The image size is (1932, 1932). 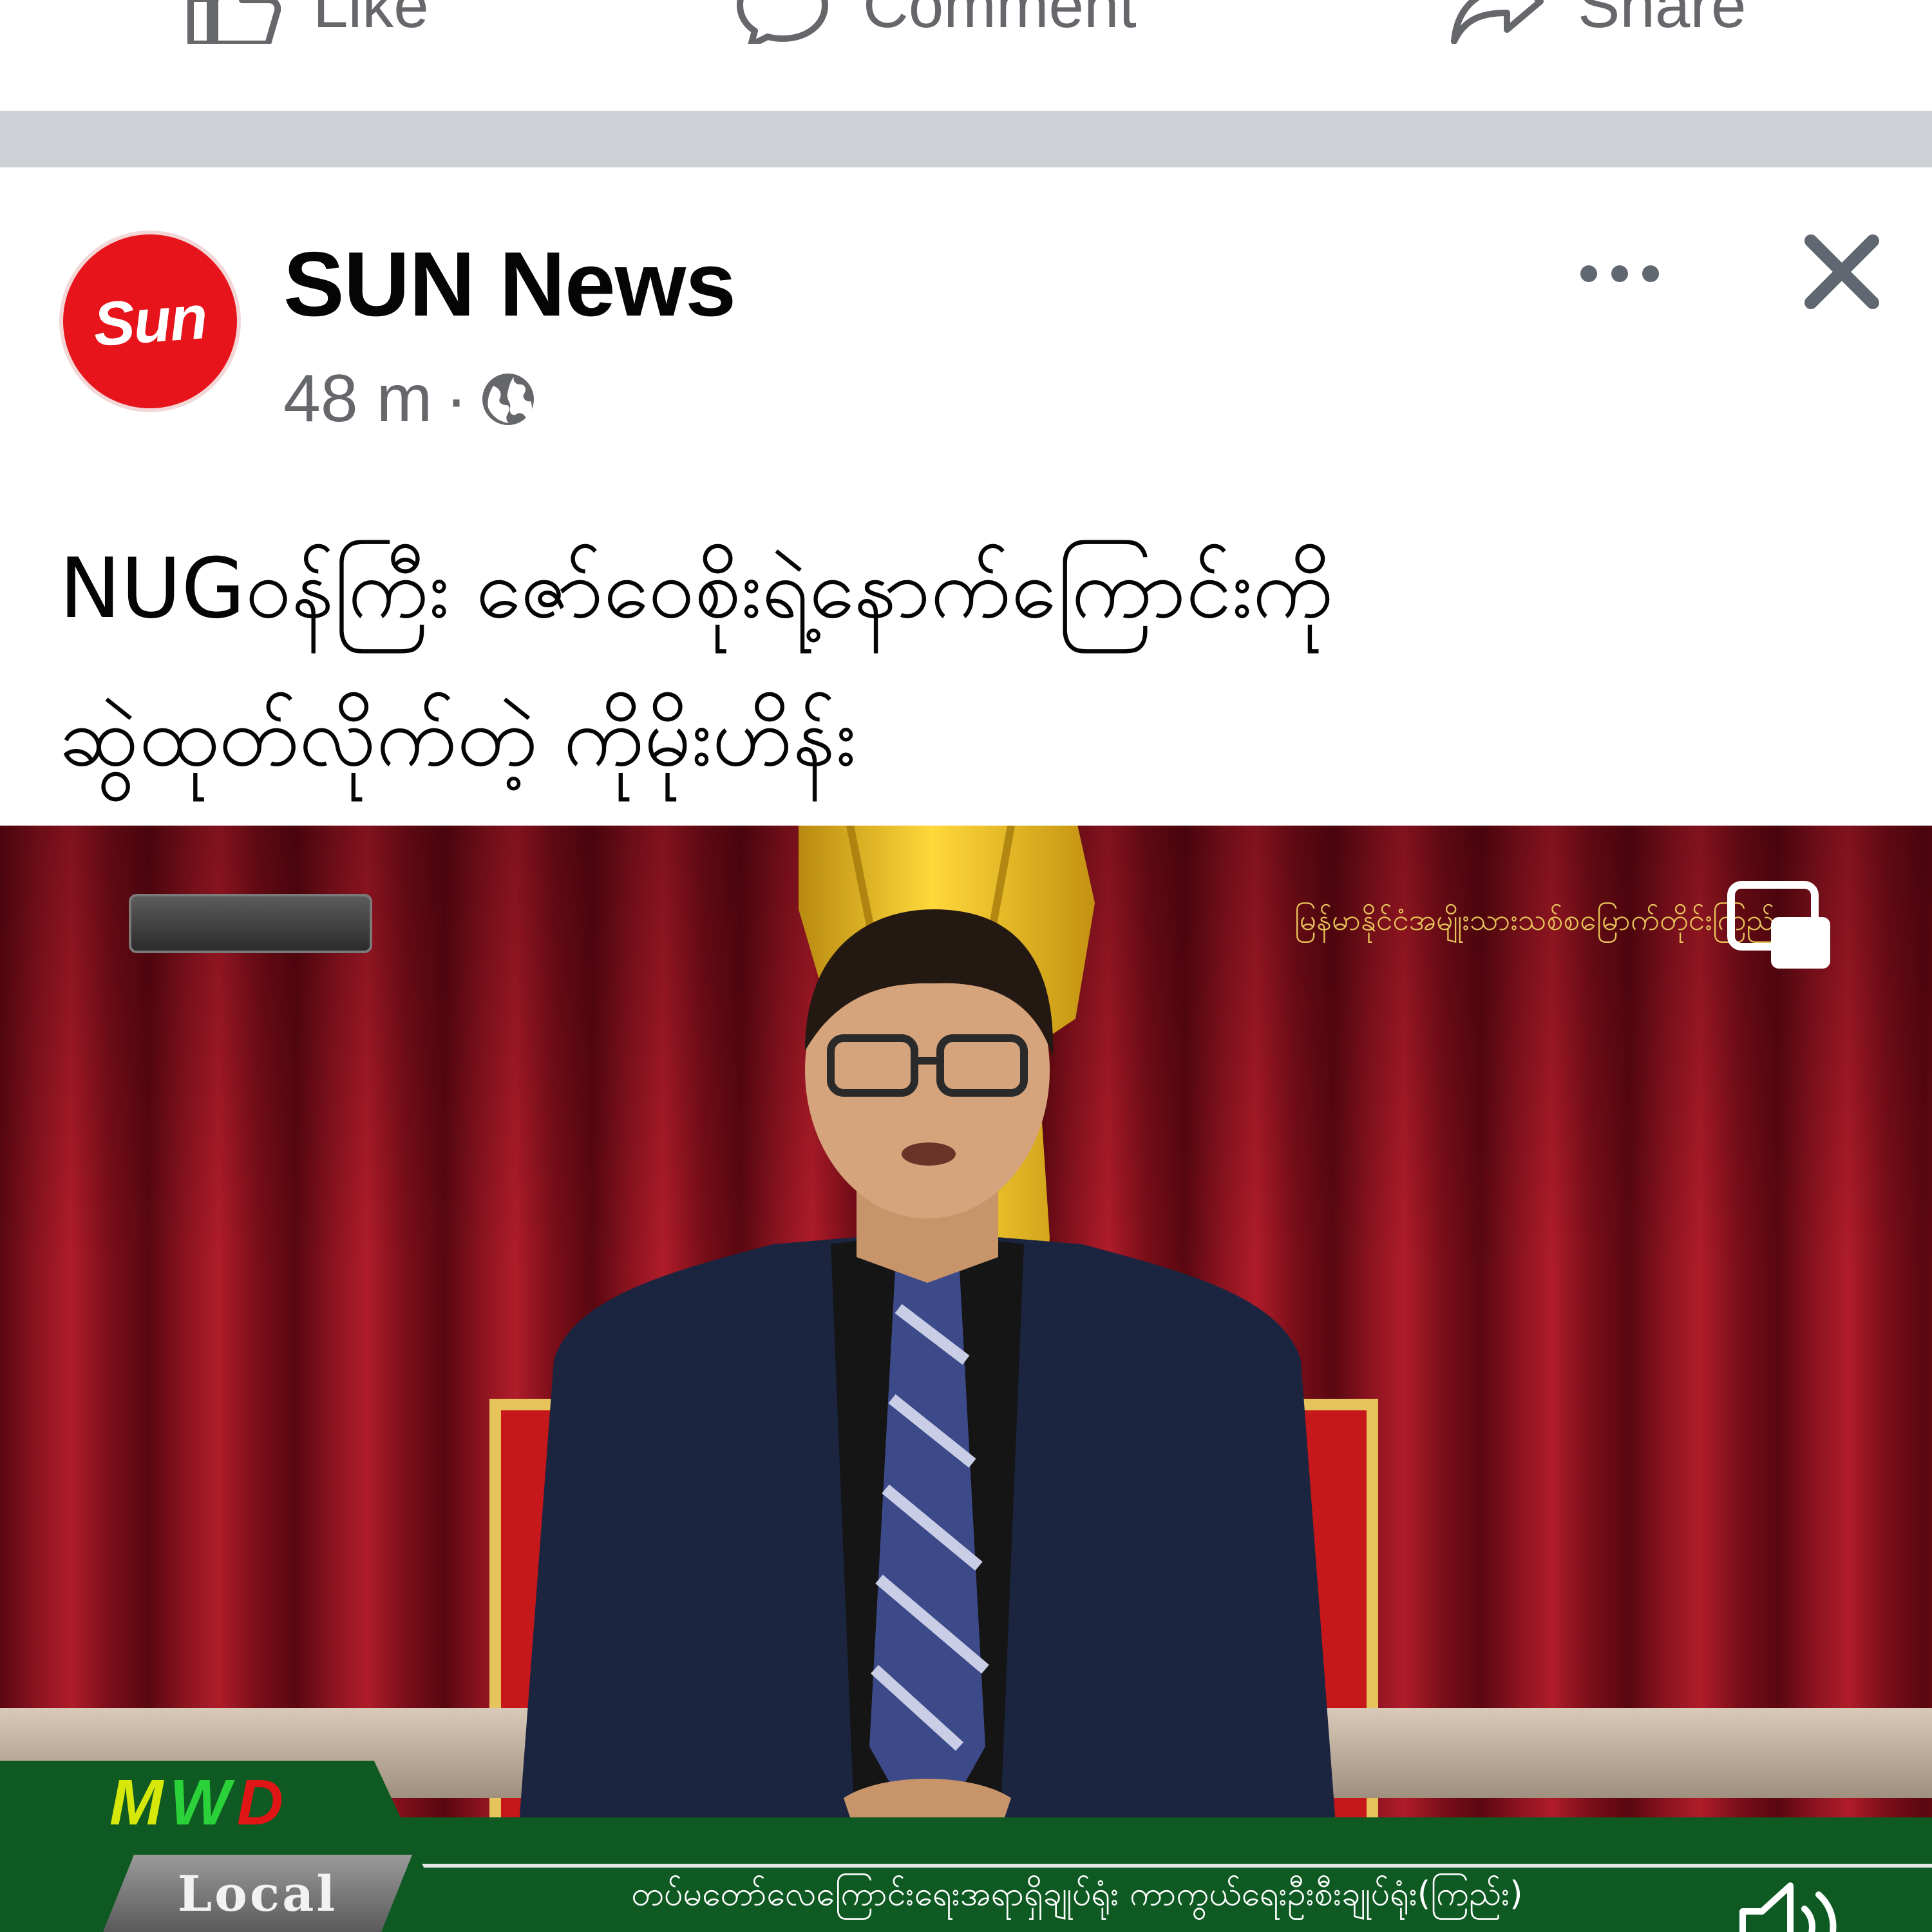 What do you see at coordinates (1498, 22) in the screenshot?
I see `share-icon` at bounding box center [1498, 22].